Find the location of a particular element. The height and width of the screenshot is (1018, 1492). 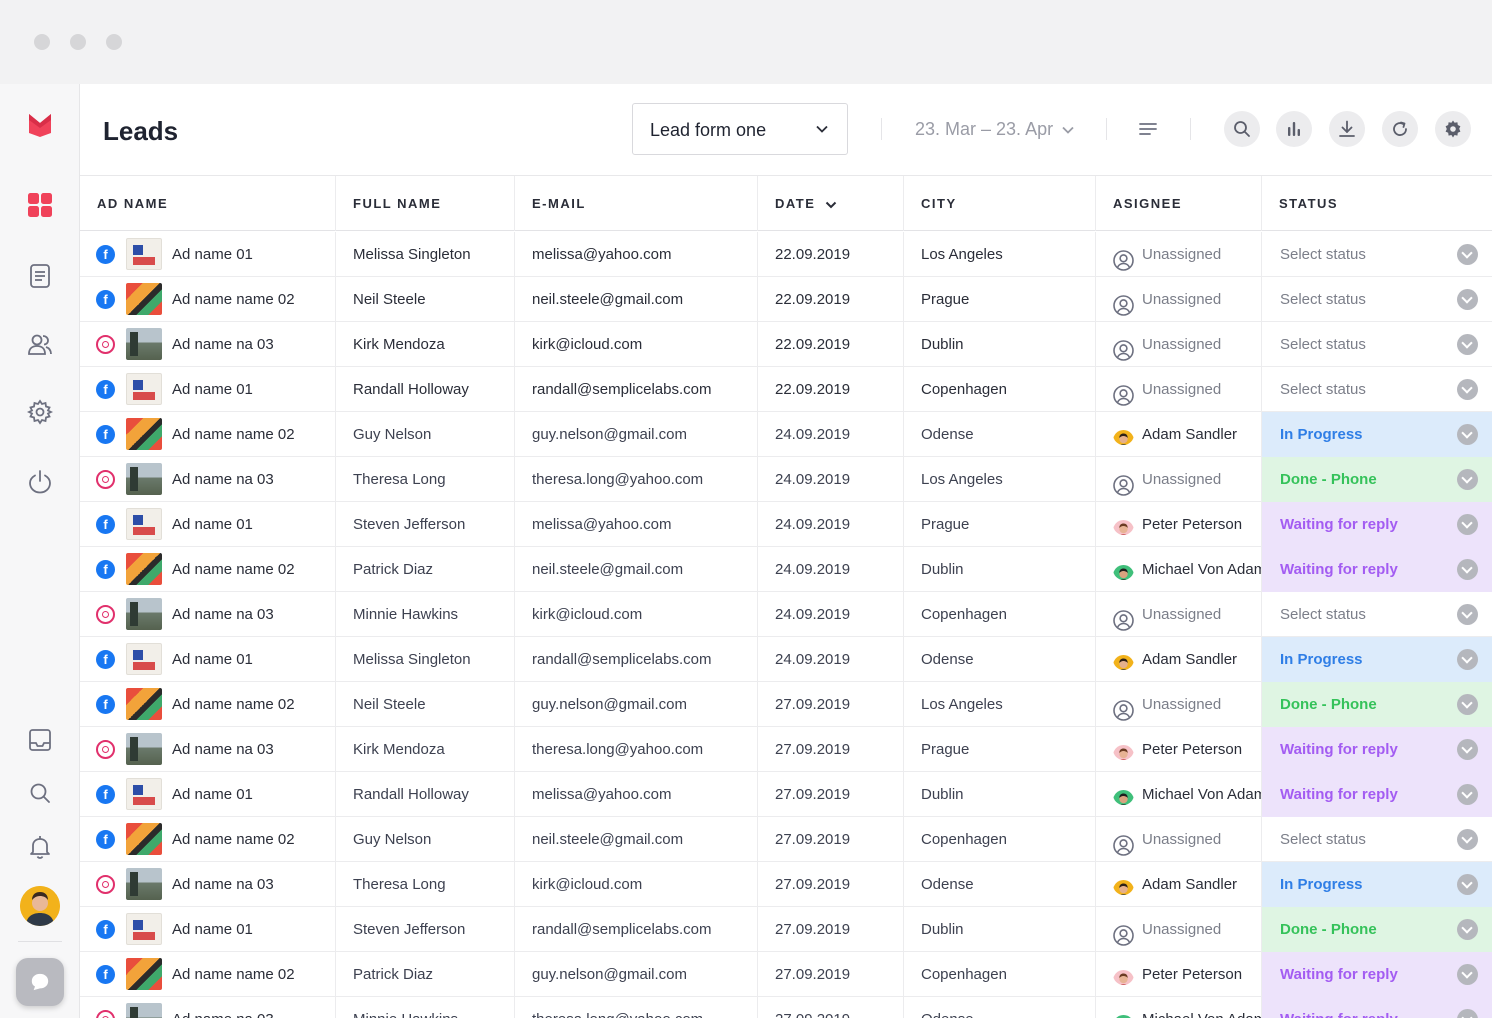

analytics-button is located at coordinates (1294, 129).